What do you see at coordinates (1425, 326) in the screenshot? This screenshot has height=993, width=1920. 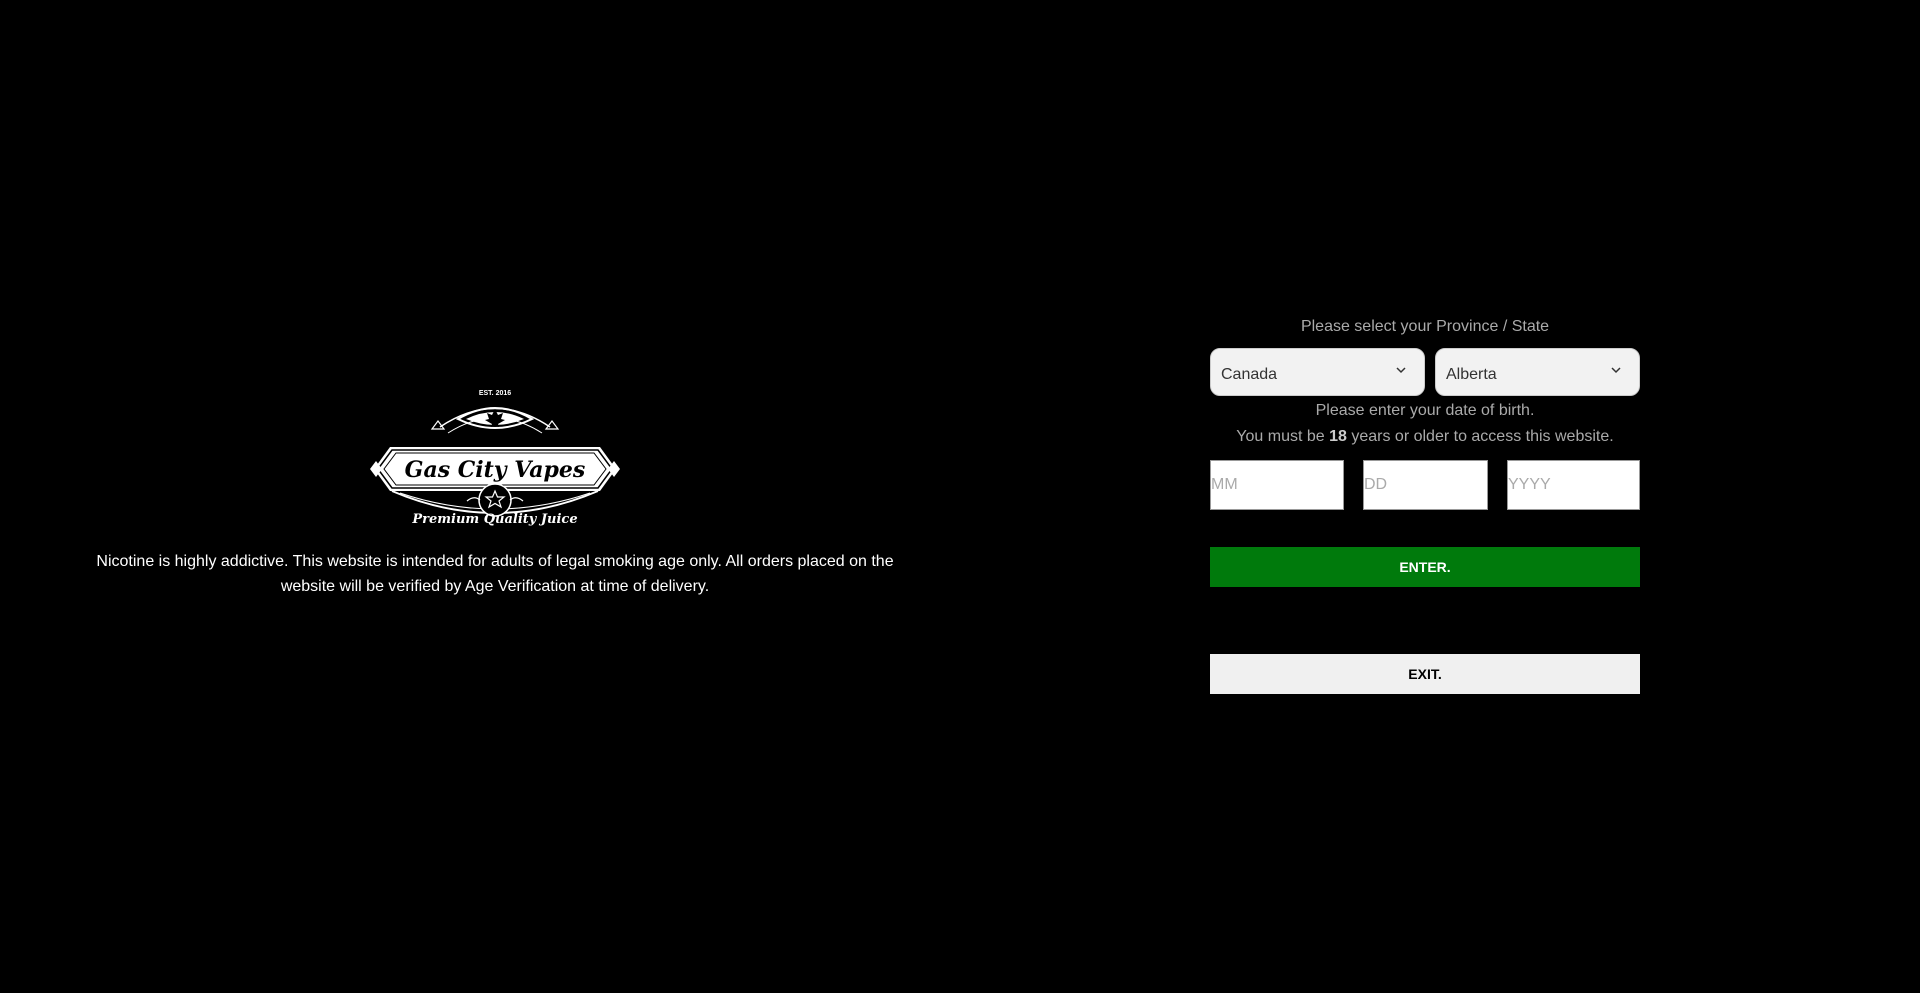 I see `province-prompt: Please select your Province / State` at bounding box center [1425, 326].